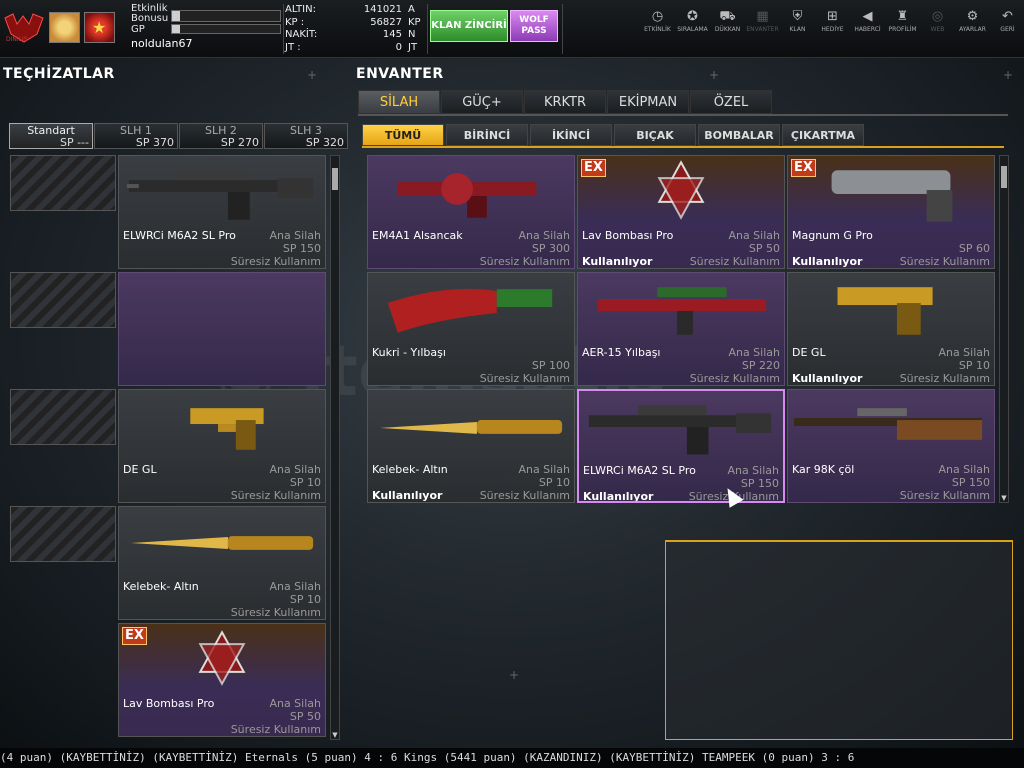 The image size is (1024, 768). I want to click on empty-slot-secondary, so click(63, 300).